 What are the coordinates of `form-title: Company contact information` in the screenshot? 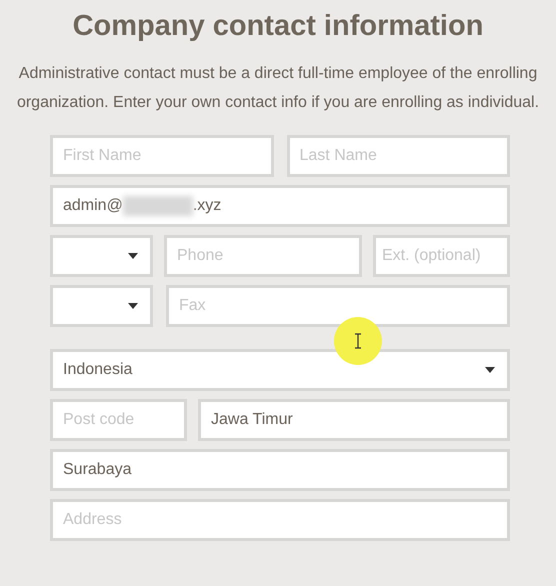 It's located at (278, 26).